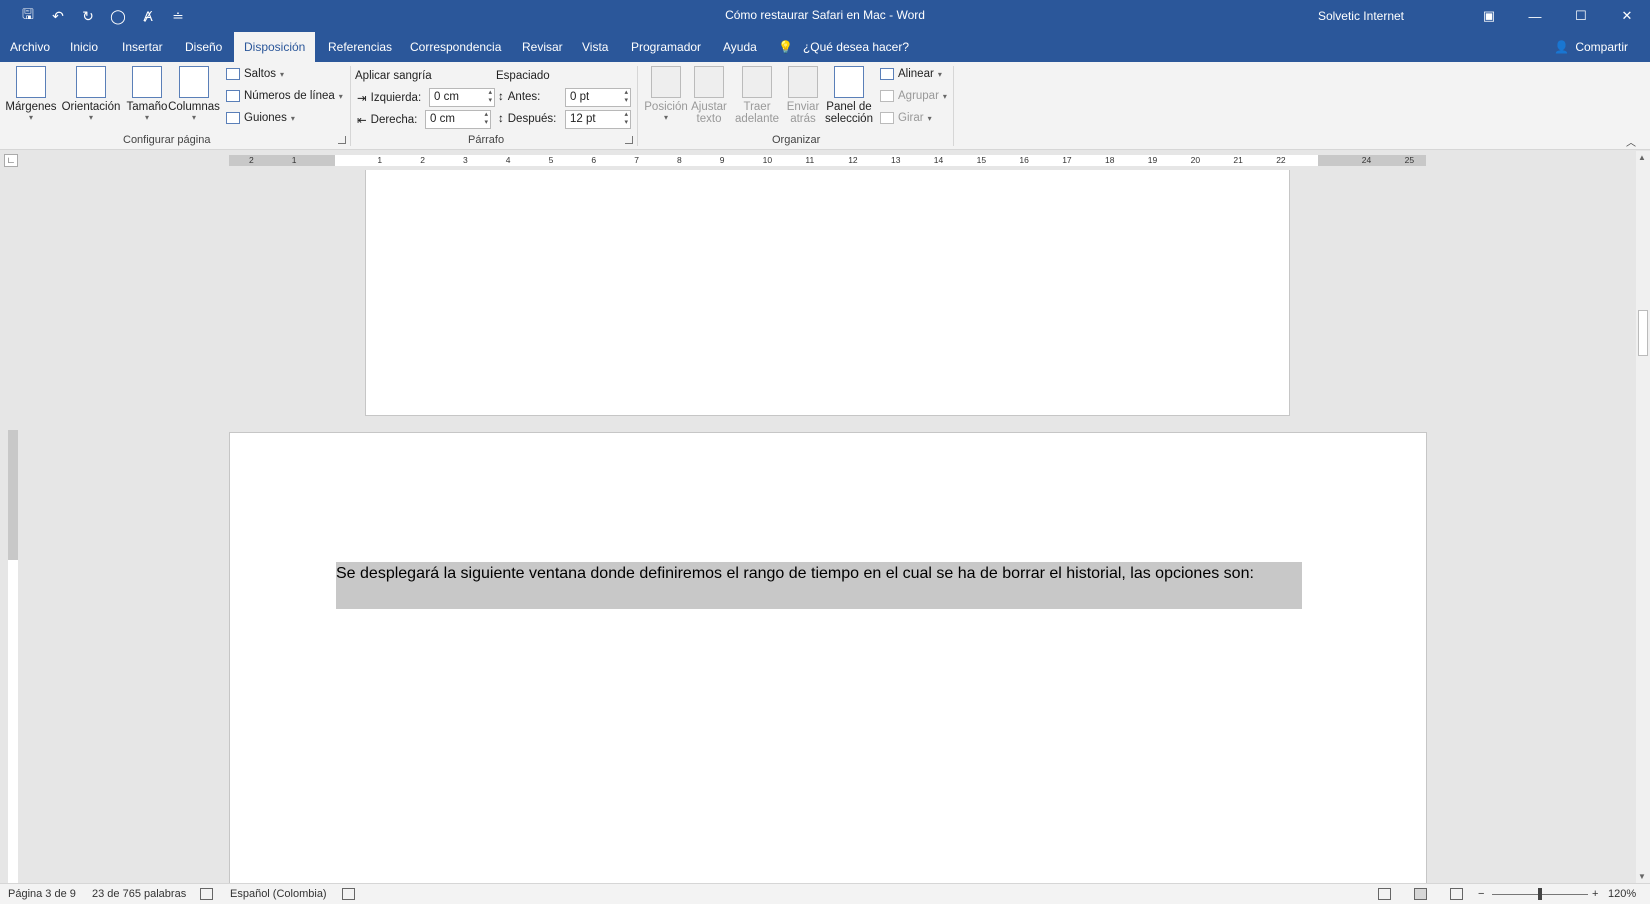 The height and width of the screenshot is (904, 1650). I want to click on word-count: 23 de 765 palabras, so click(139, 894).